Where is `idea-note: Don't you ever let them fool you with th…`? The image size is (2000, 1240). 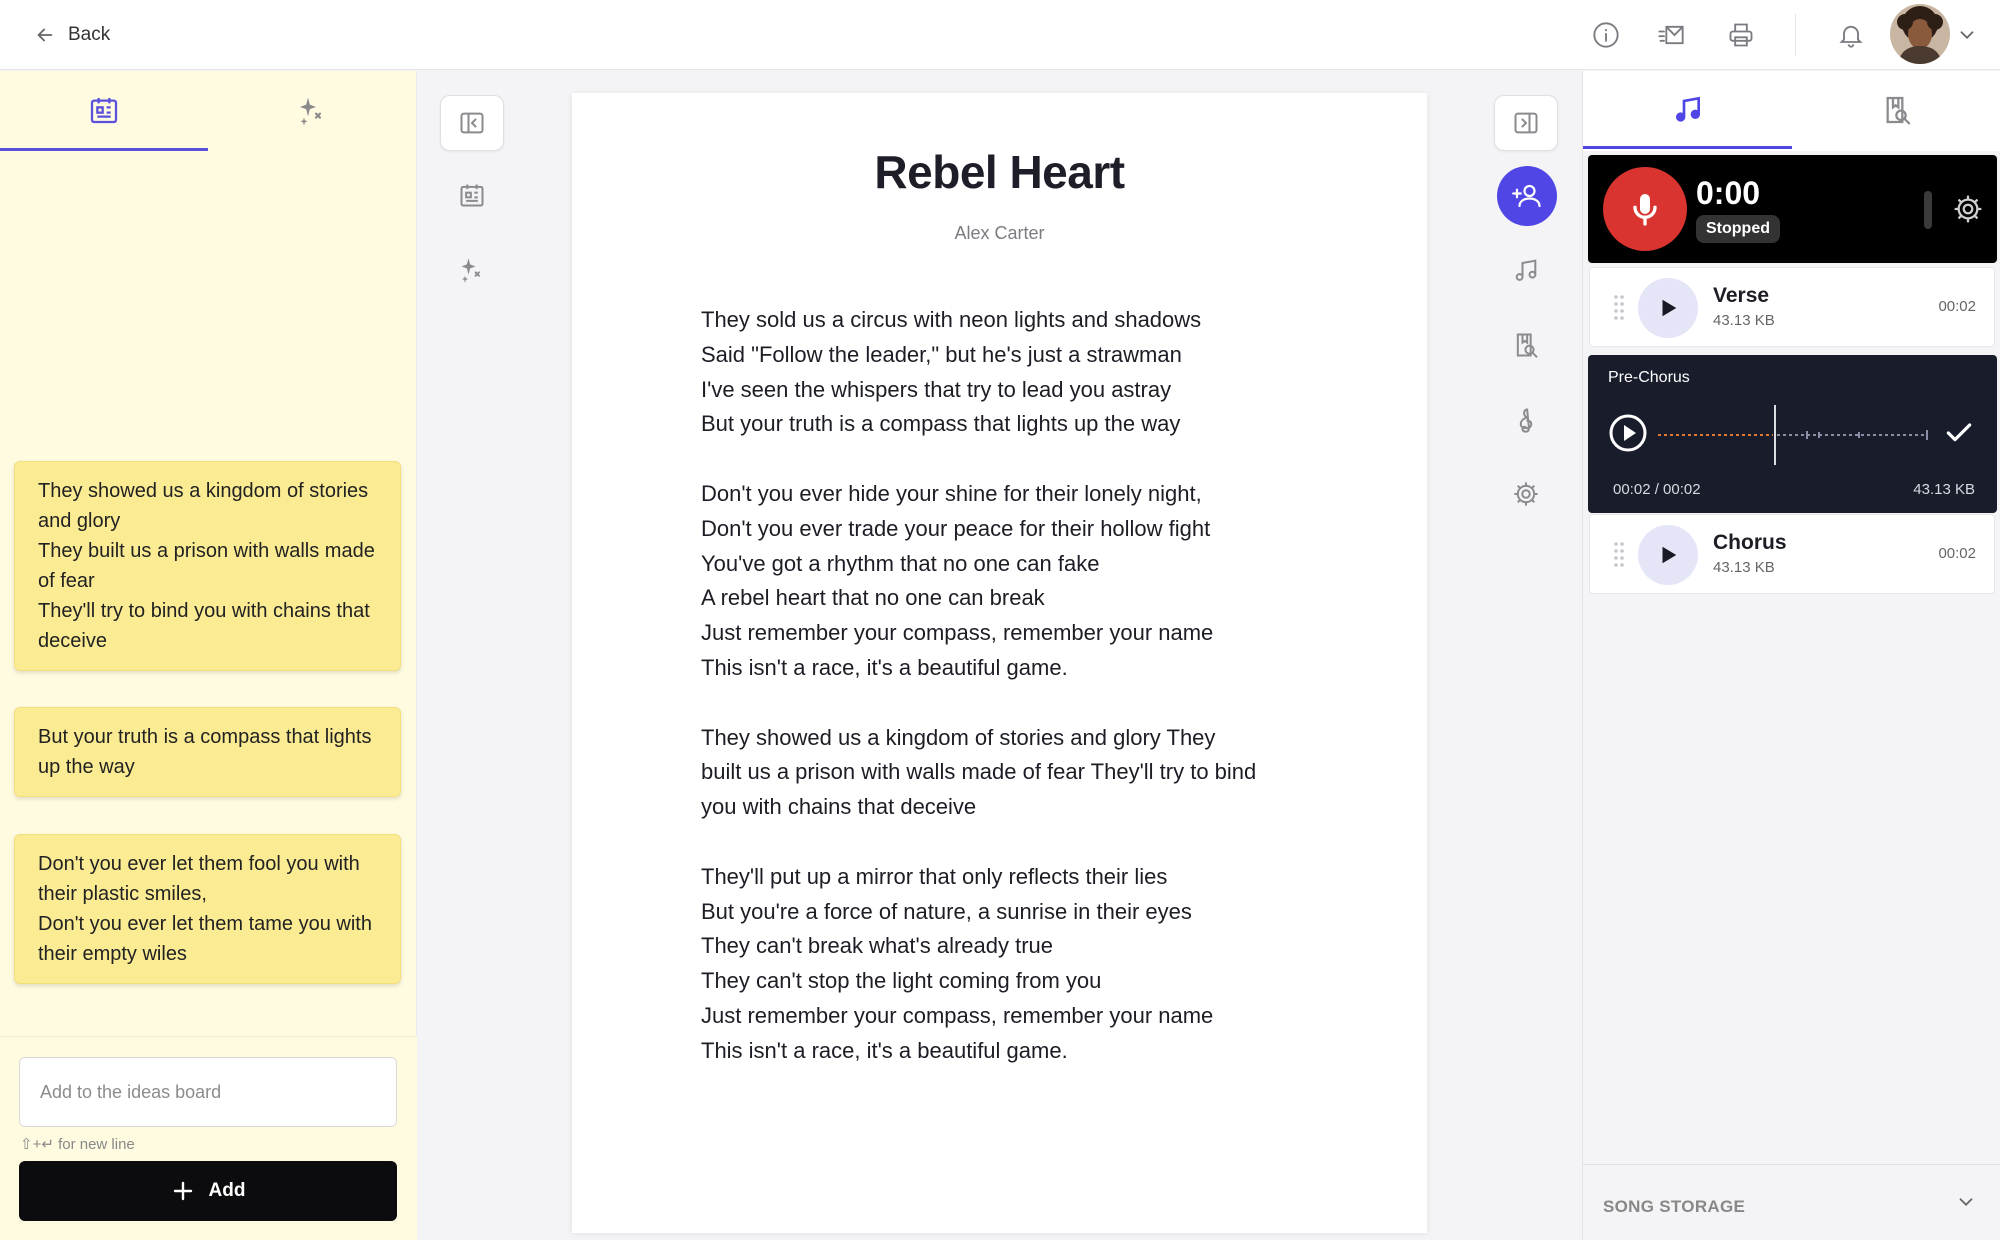 idea-note: Don't you ever let them fool you with th… is located at coordinates (207, 909).